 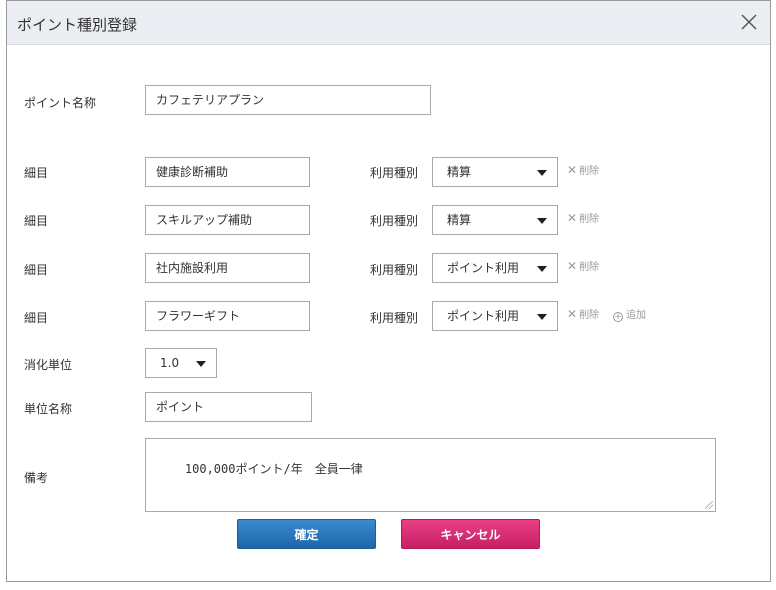 I want to click on item-name-input: スキルアップ補助, so click(x=227, y=220).